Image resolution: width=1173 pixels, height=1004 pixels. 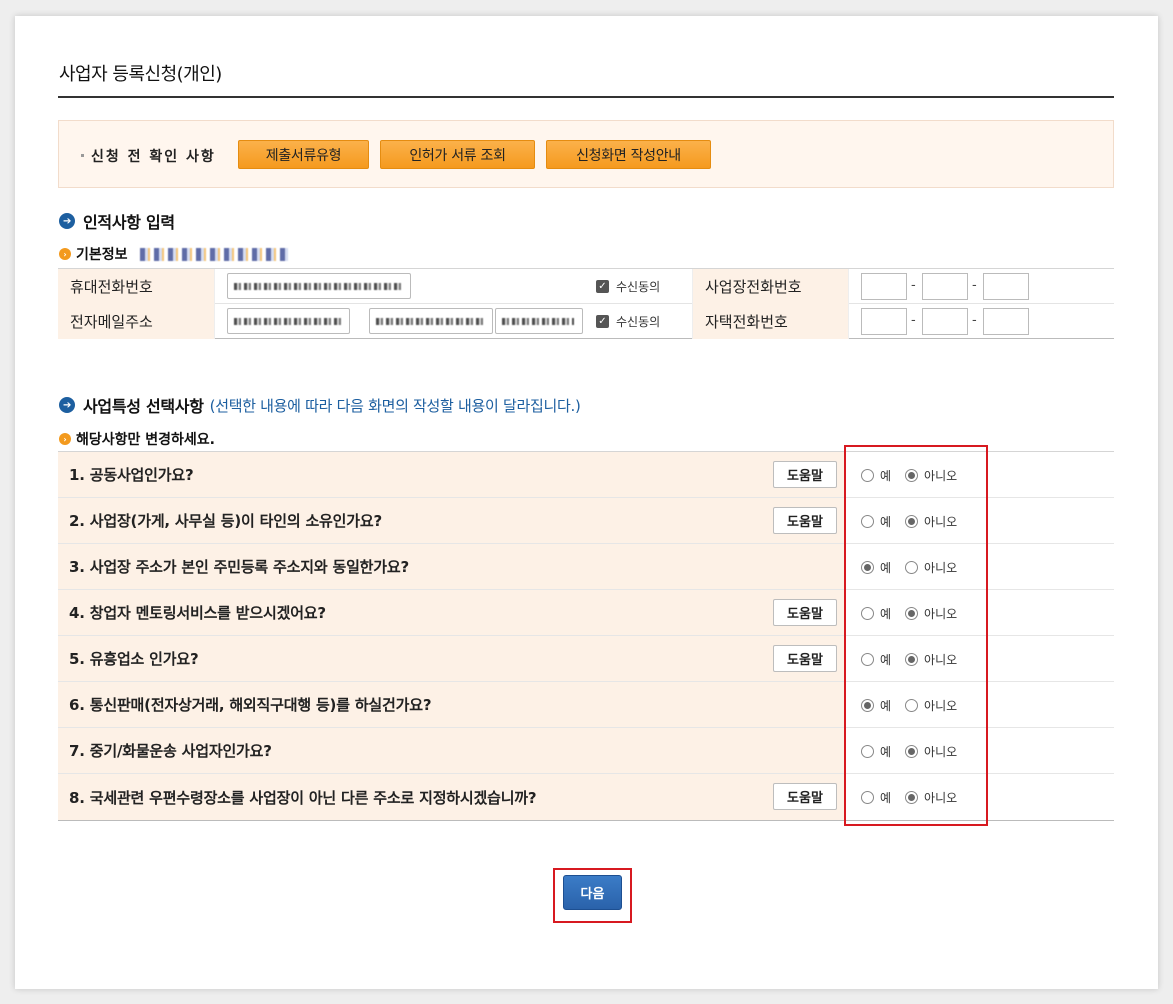 I want to click on biz-phone-area-input, so click(x=884, y=286).